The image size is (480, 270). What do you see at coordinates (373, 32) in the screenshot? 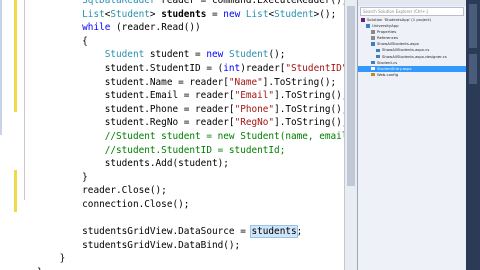
I see `wrench-icon` at bounding box center [373, 32].